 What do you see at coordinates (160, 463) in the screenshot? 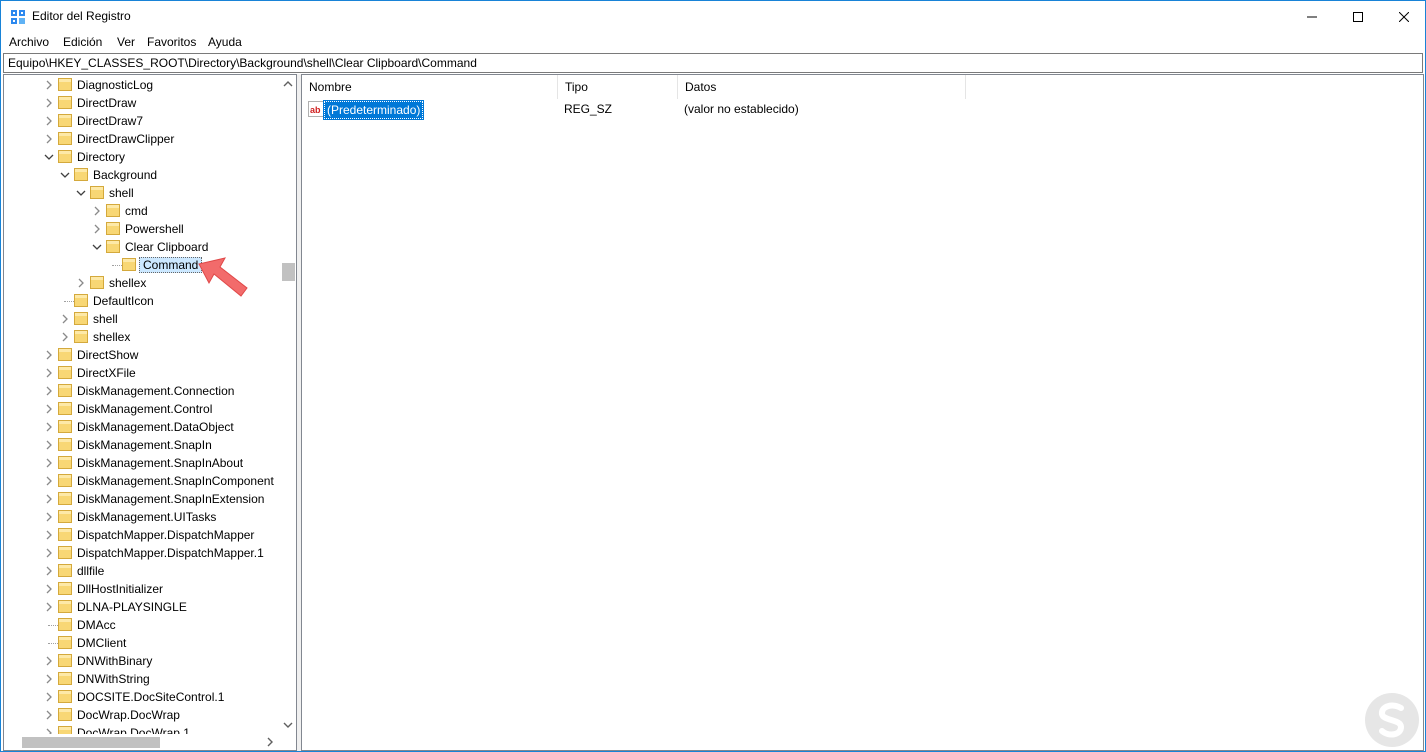
I see `tree-item-label: DiskManagement.SnapInAbout` at bounding box center [160, 463].